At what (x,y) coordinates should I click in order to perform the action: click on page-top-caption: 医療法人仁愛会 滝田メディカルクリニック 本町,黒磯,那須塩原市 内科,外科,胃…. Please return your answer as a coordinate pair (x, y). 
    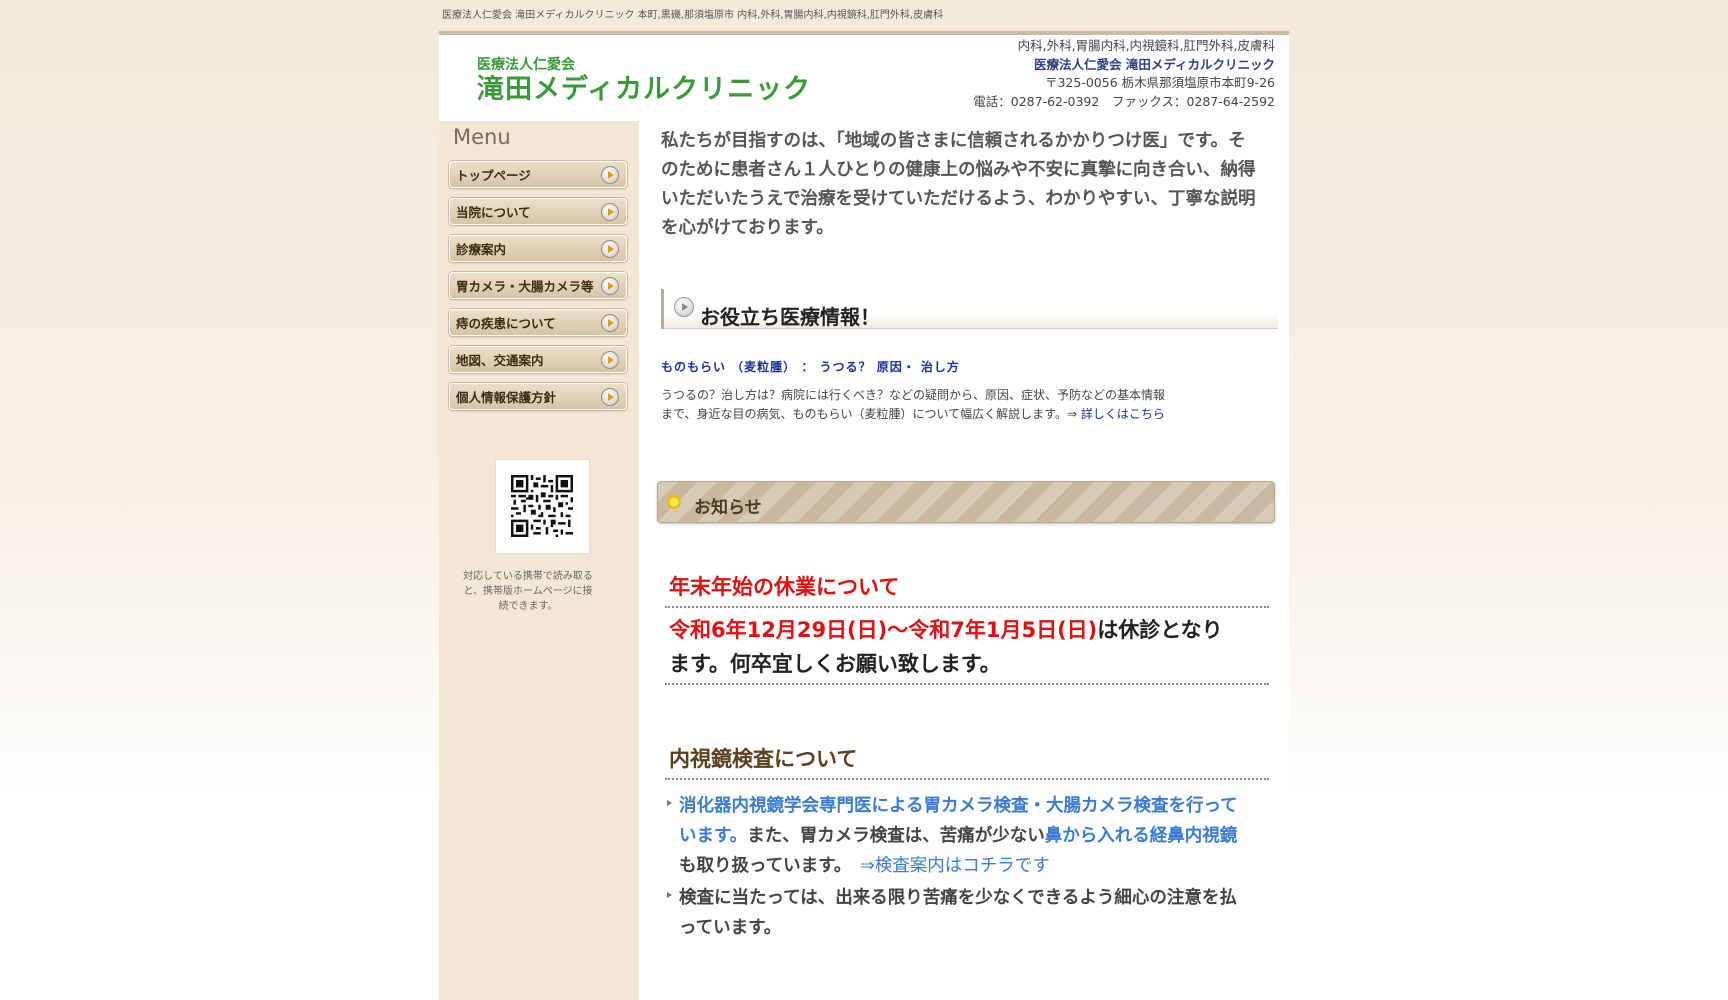
    Looking at the image, I should click on (693, 15).